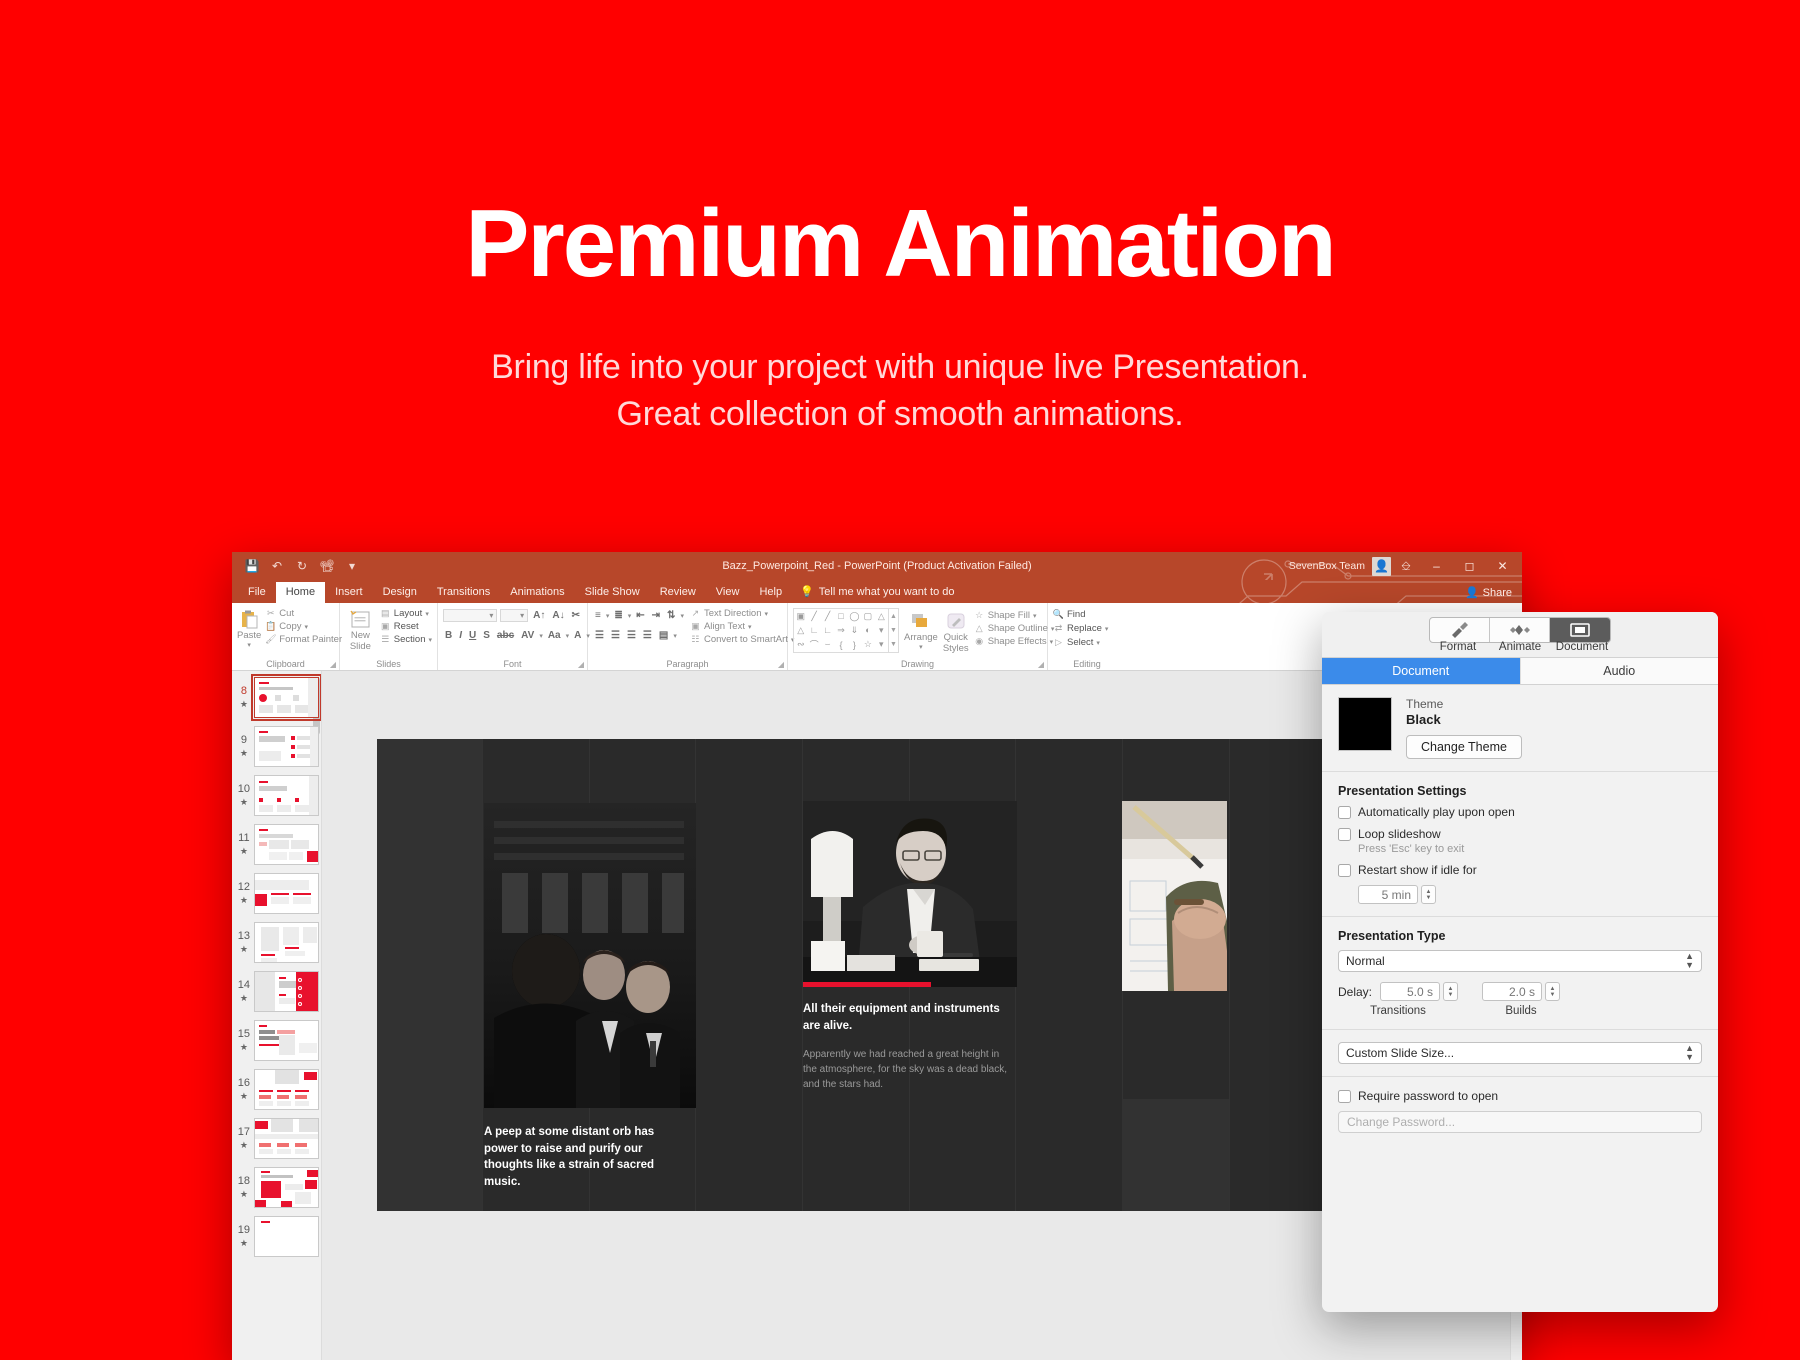 Image resolution: width=1800 pixels, height=1360 pixels. Describe the element at coordinates (581, 664) in the screenshot. I see `font-dialog-launcher-icon: ◢` at that location.